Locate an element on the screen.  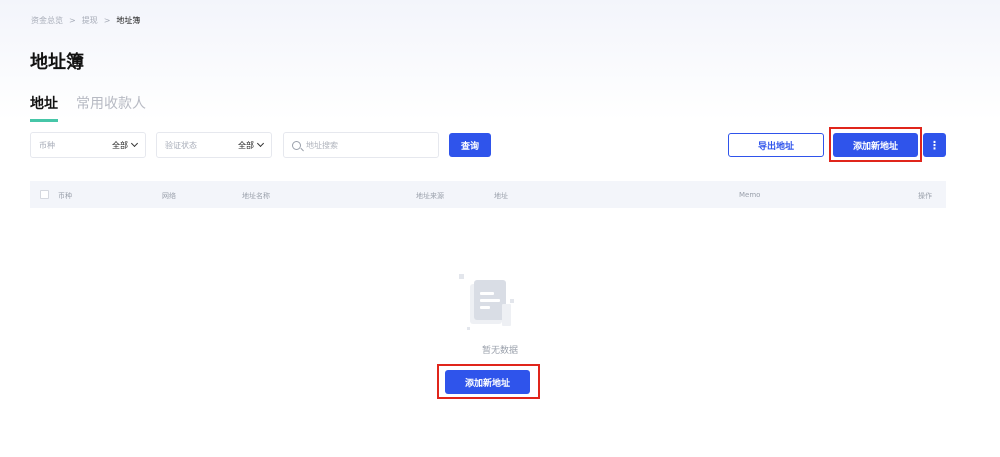
address-search-box is located at coordinates (361, 145).